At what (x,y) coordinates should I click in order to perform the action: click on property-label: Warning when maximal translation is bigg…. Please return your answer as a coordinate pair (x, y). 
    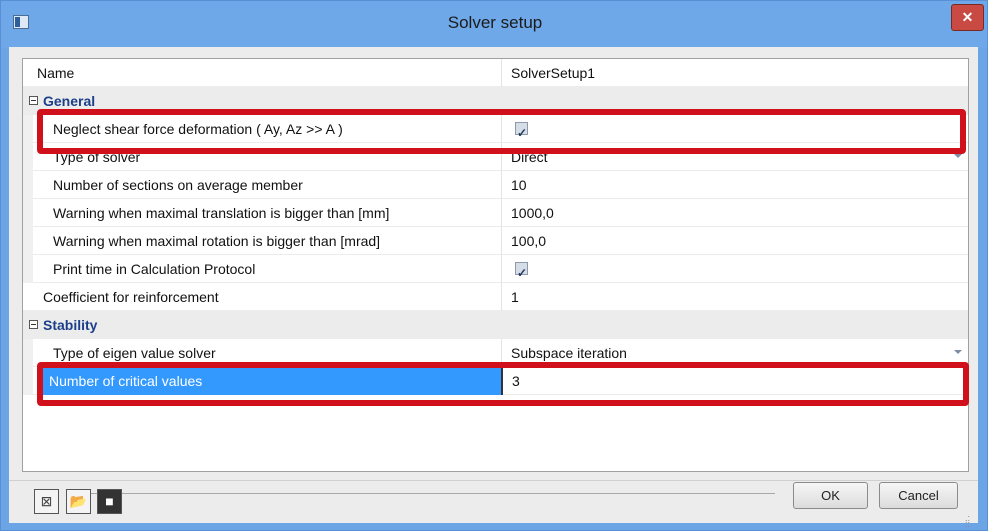
    Looking at the image, I should click on (221, 213).